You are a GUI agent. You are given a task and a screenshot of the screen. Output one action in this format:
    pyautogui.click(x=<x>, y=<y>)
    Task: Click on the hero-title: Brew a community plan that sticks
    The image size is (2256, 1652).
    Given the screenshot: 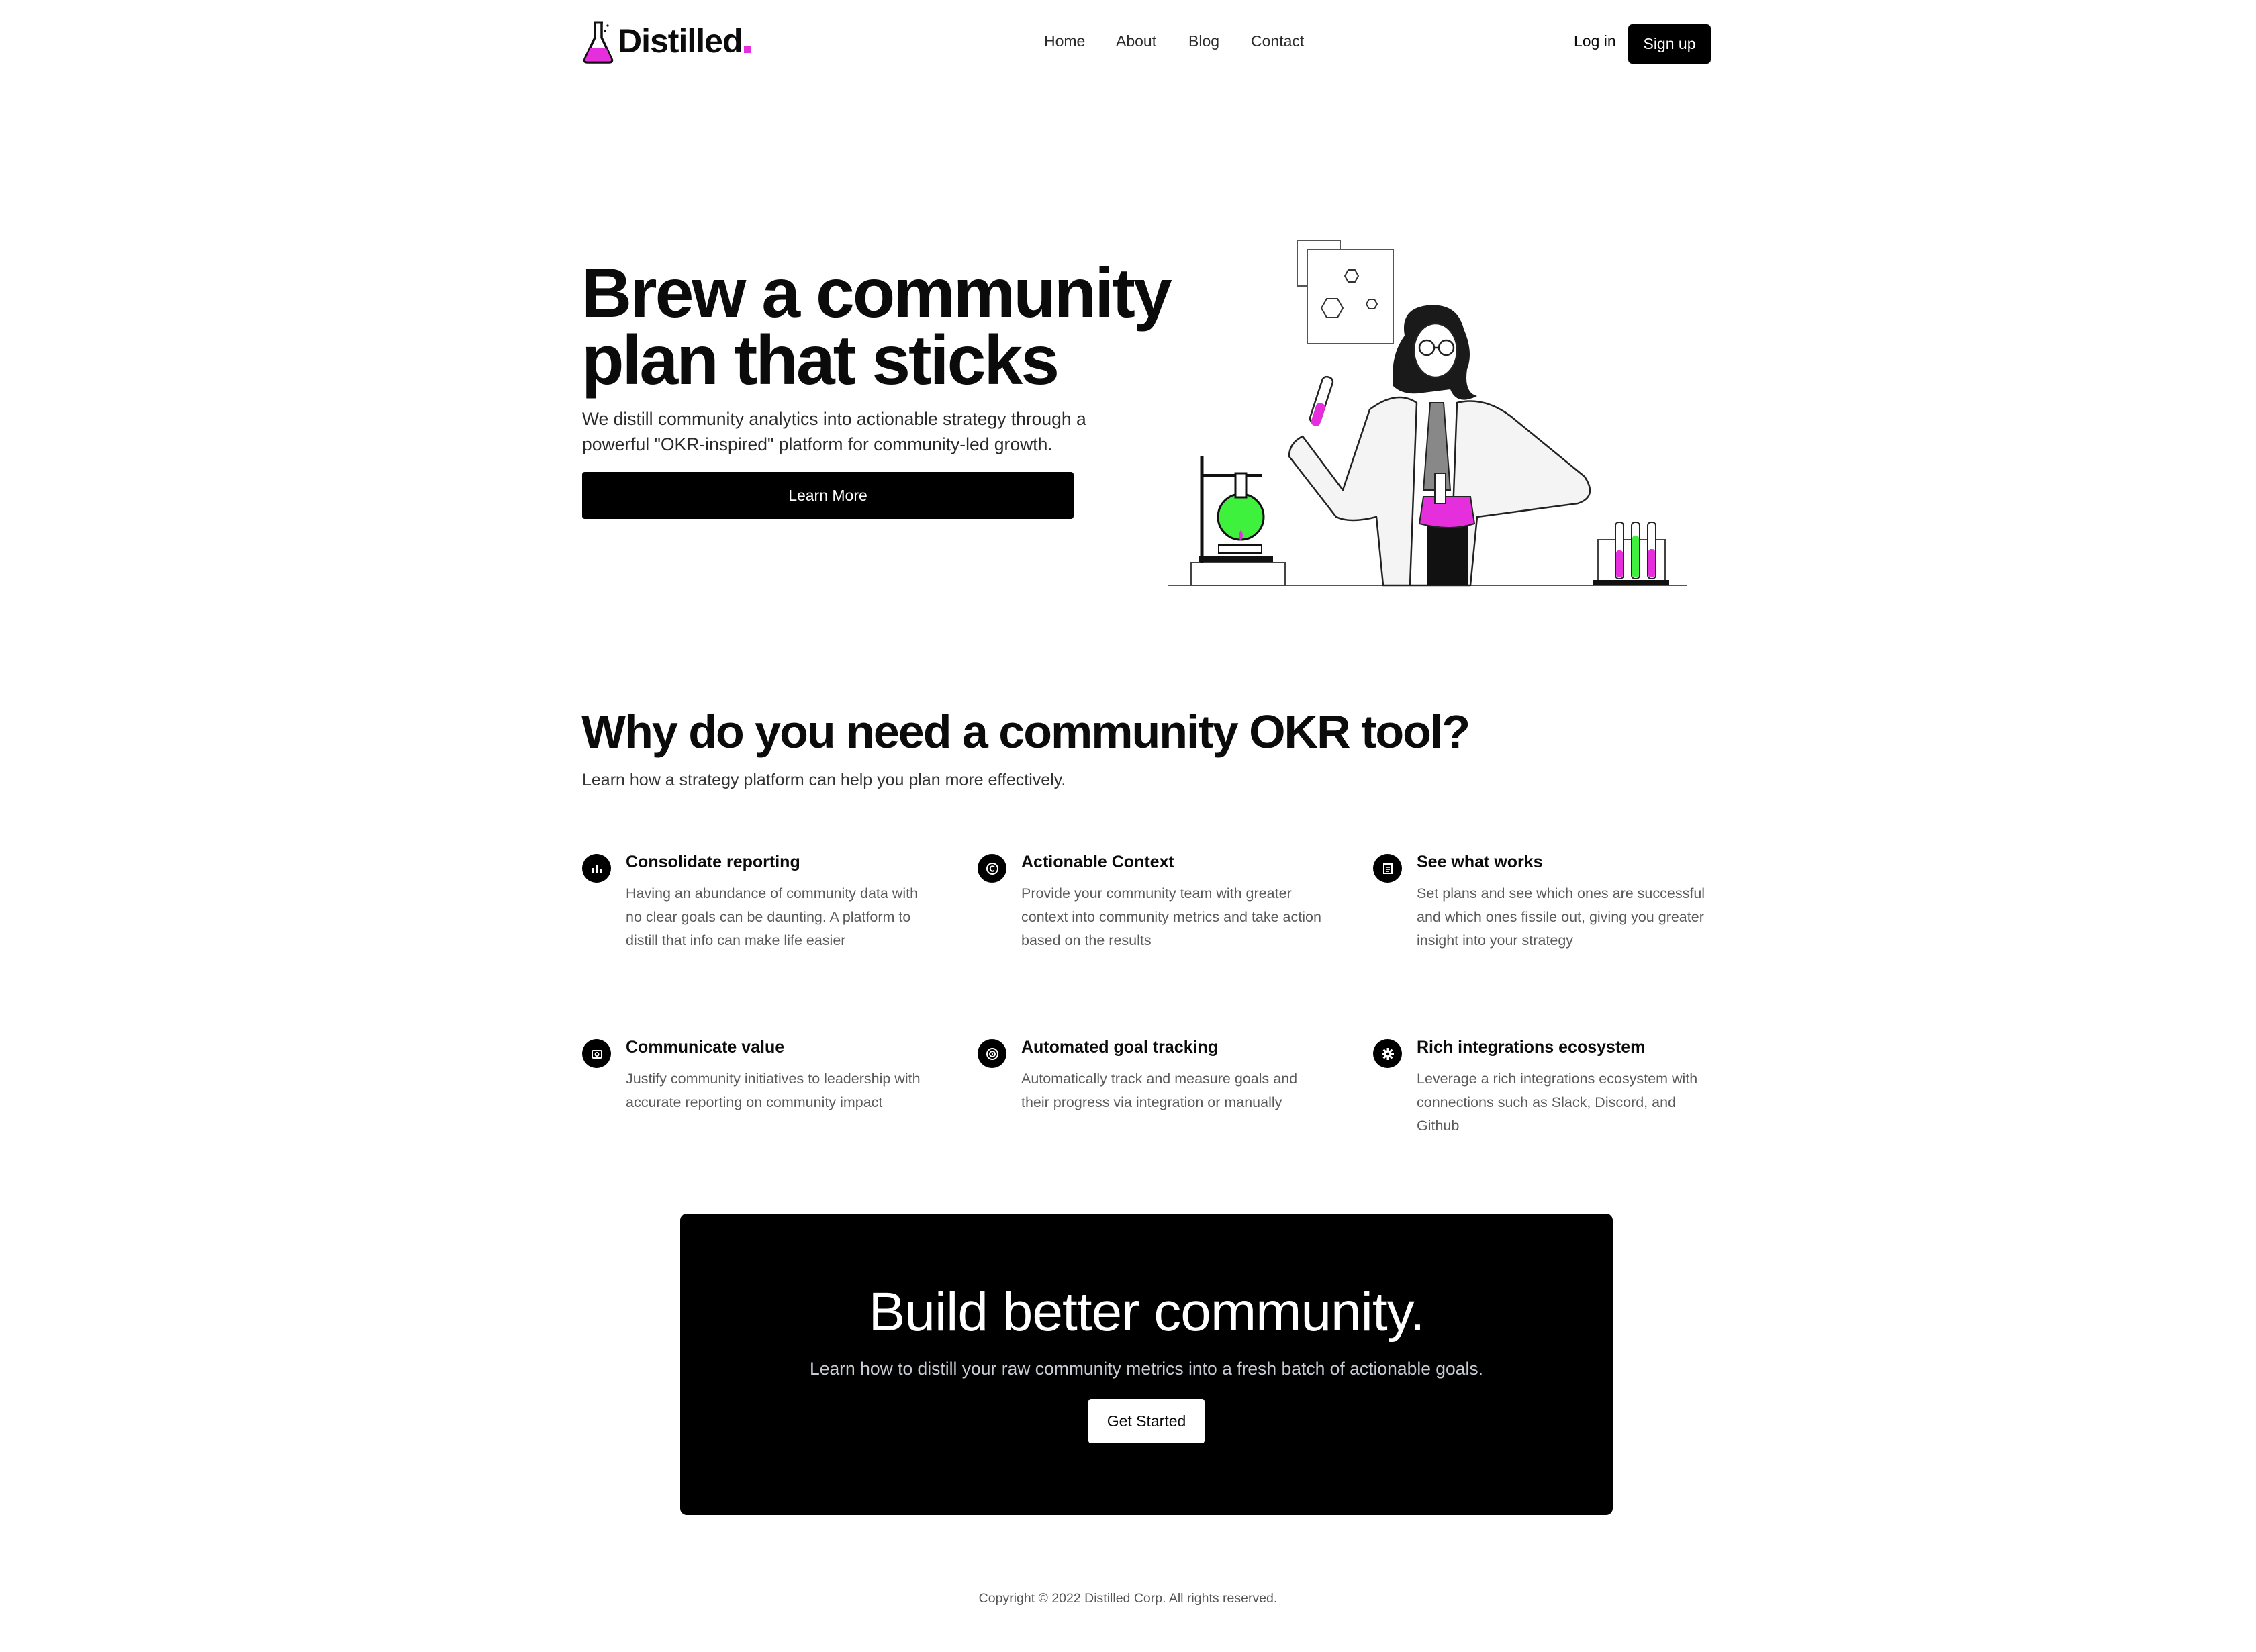 What is the action you would take?
    pyautogui.click(x=876, y=326)
    